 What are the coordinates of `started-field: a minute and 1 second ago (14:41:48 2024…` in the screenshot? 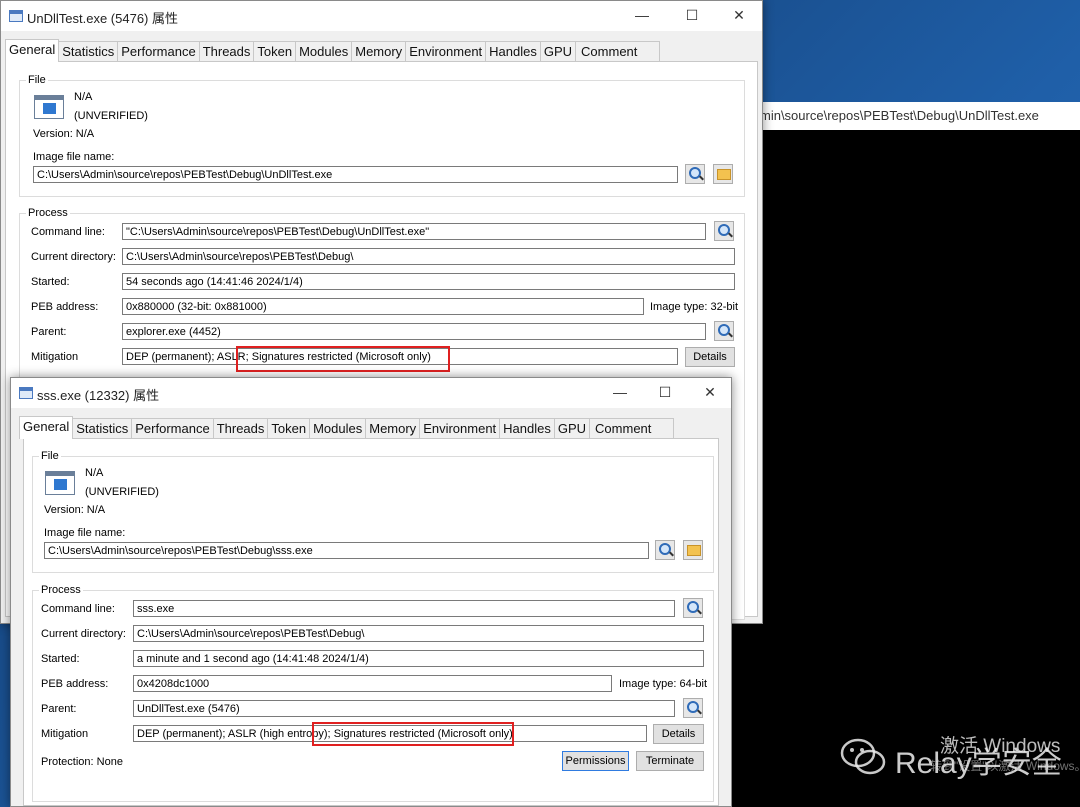 It's located at (418, 658).